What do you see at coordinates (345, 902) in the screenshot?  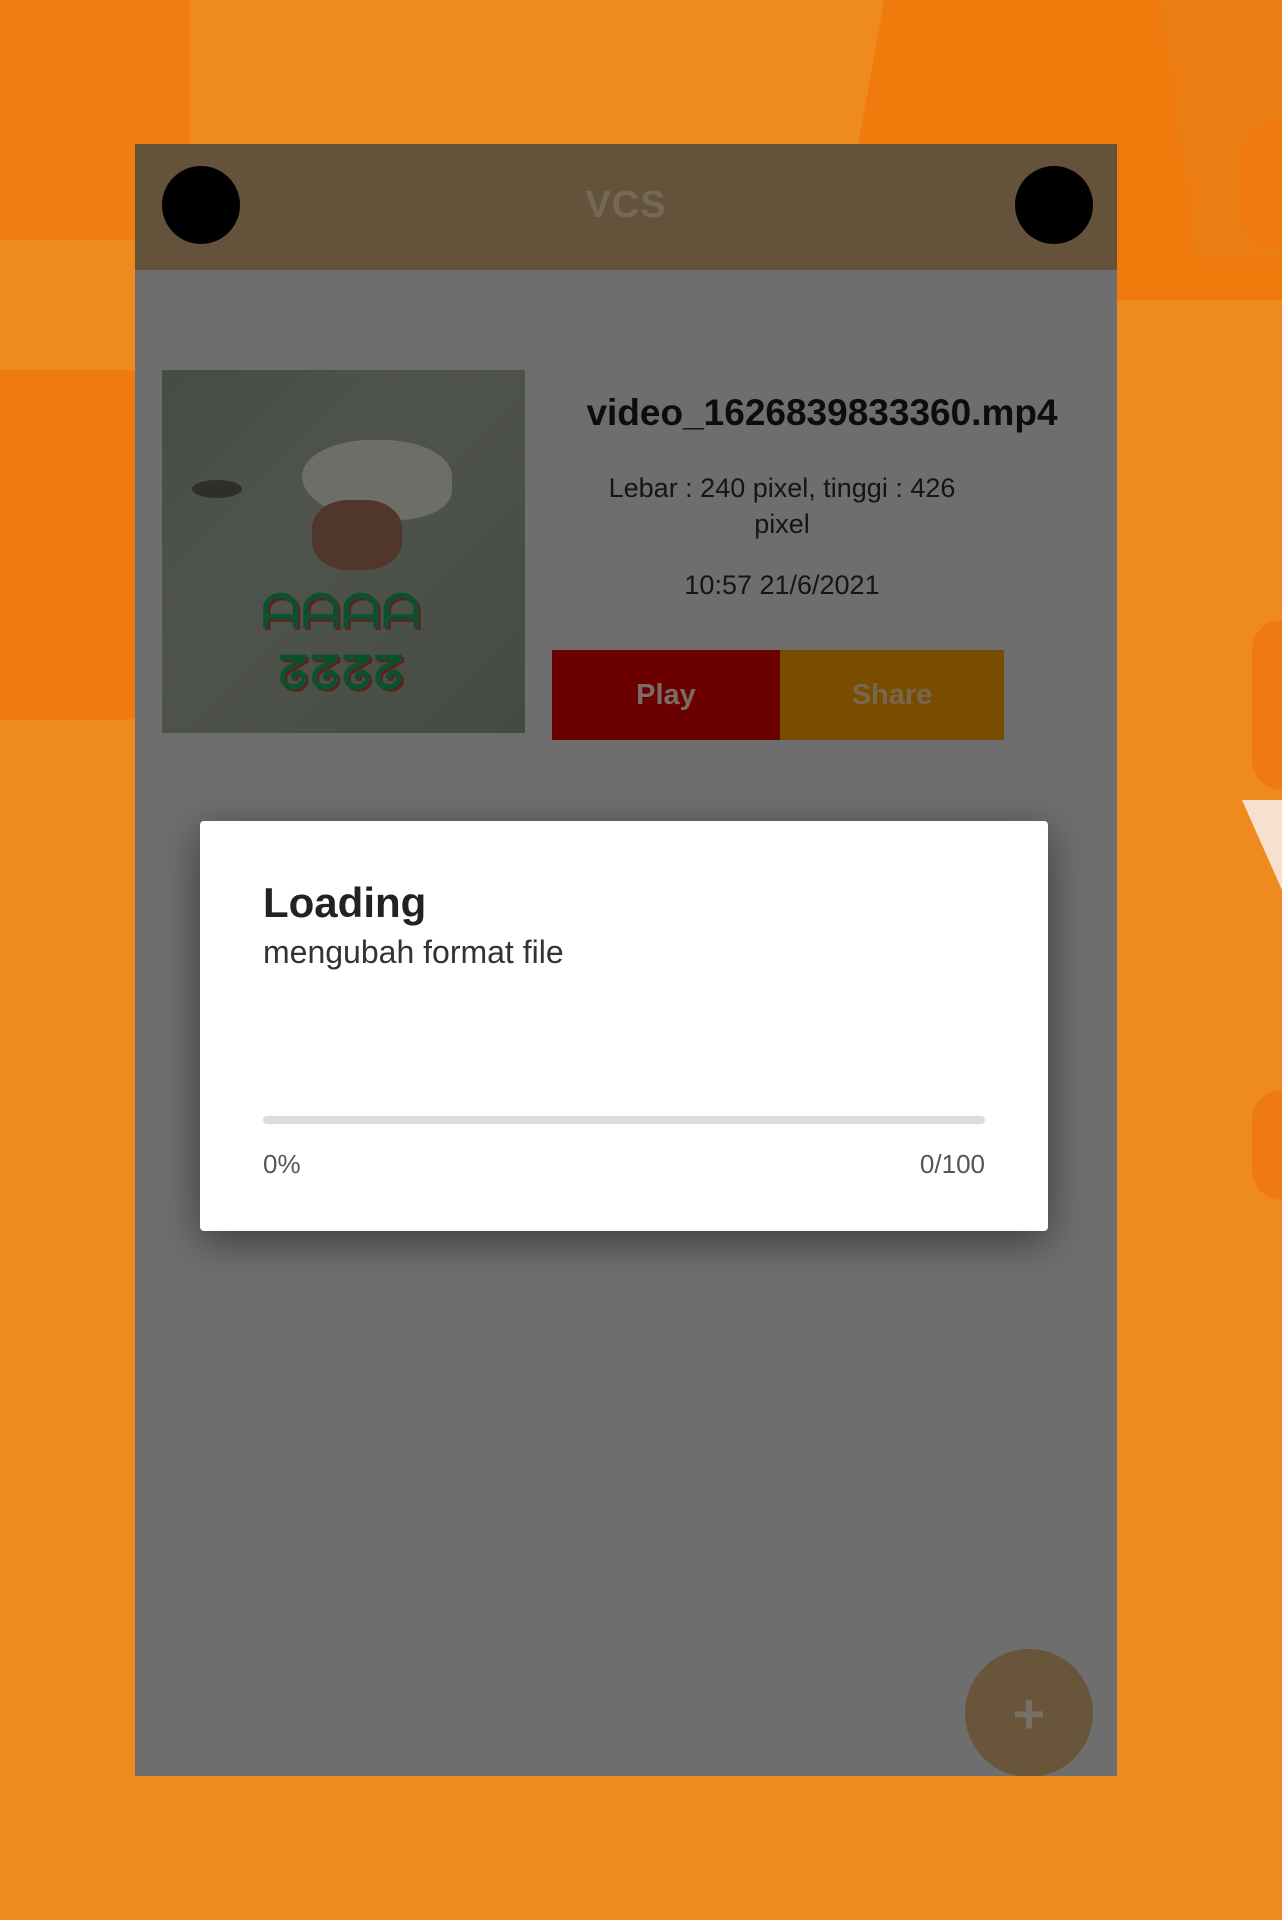 I see `dialog-title: Loading` at bounding box center [345, 902].